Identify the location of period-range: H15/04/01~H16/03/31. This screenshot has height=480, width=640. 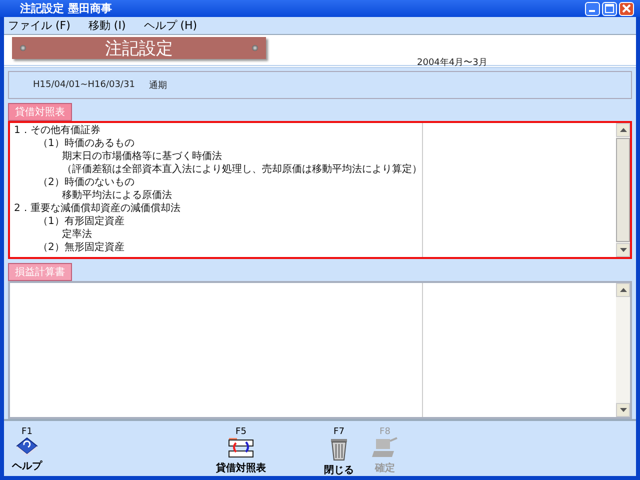
(84, 85).